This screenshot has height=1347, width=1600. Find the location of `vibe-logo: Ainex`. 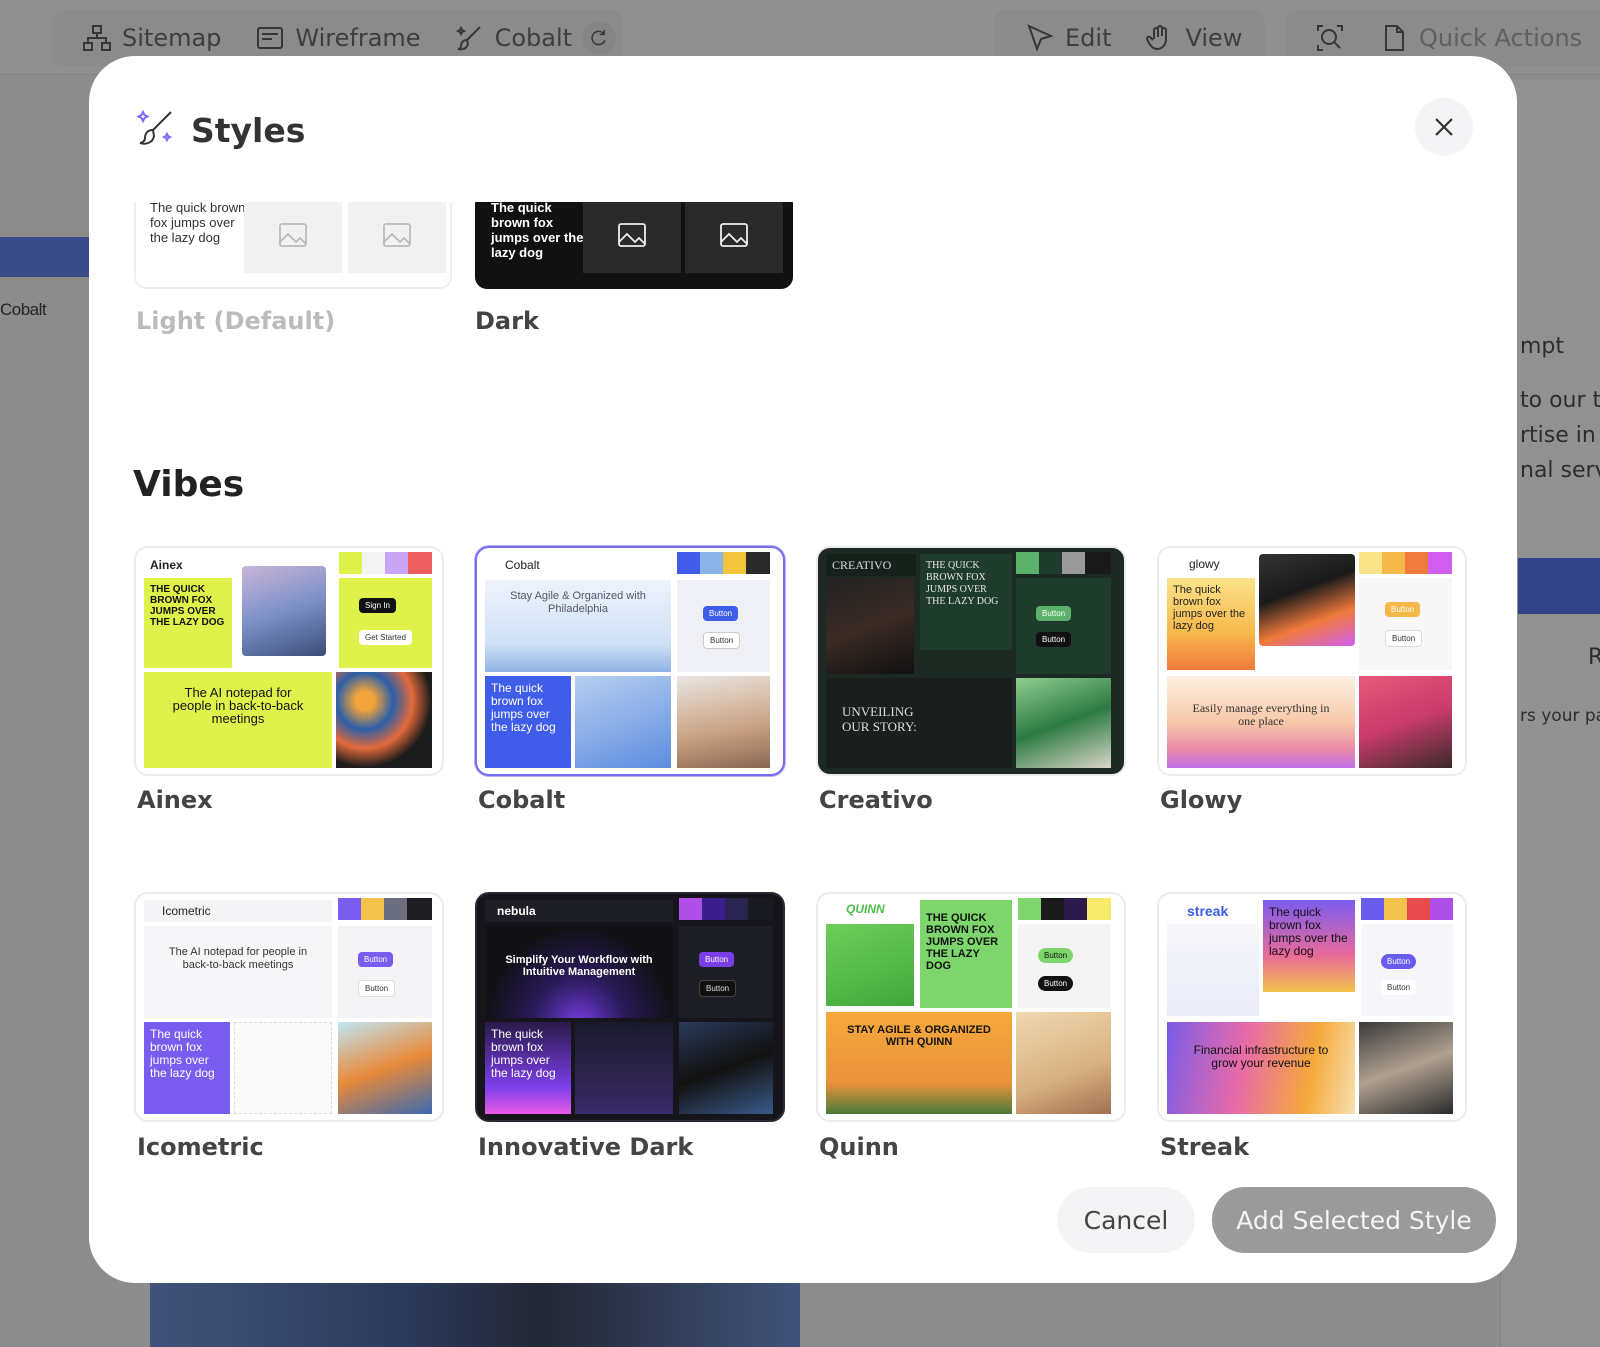

vibe-logo: Ainex is located at coordinates (166, 565).